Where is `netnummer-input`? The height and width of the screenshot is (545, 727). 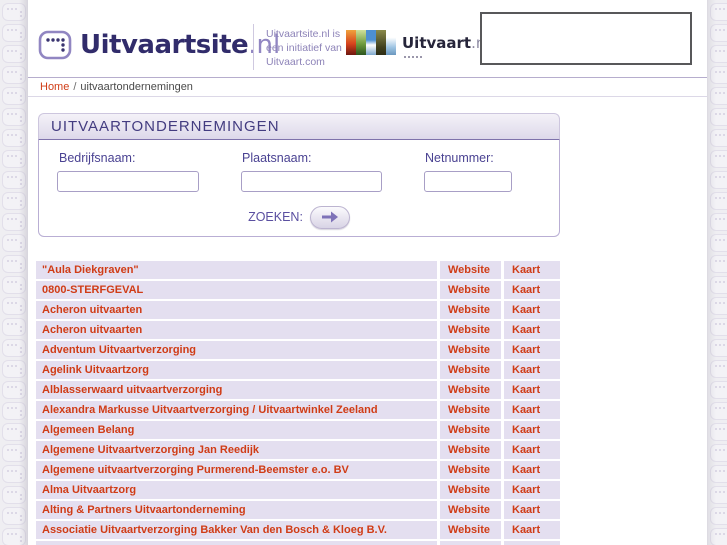 netnummer-input is located at coordinates (468, 181).